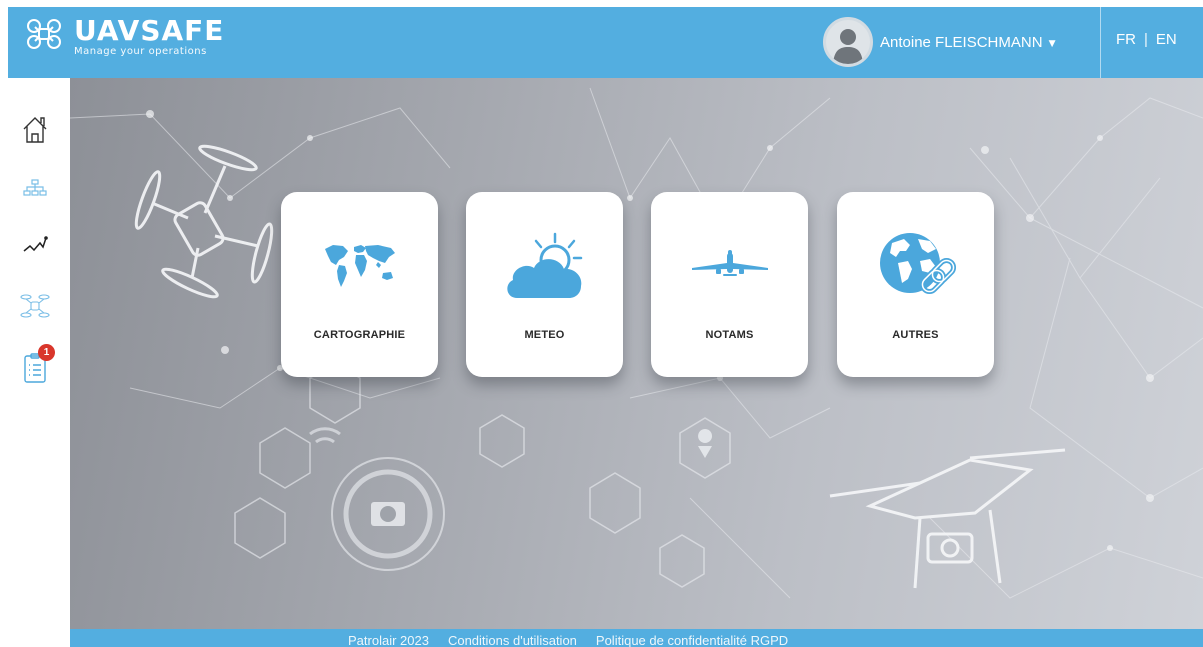  Describe the element at coordinates (915, 335) in the screenshot. I see `tile-label: AUTRES` at that location.